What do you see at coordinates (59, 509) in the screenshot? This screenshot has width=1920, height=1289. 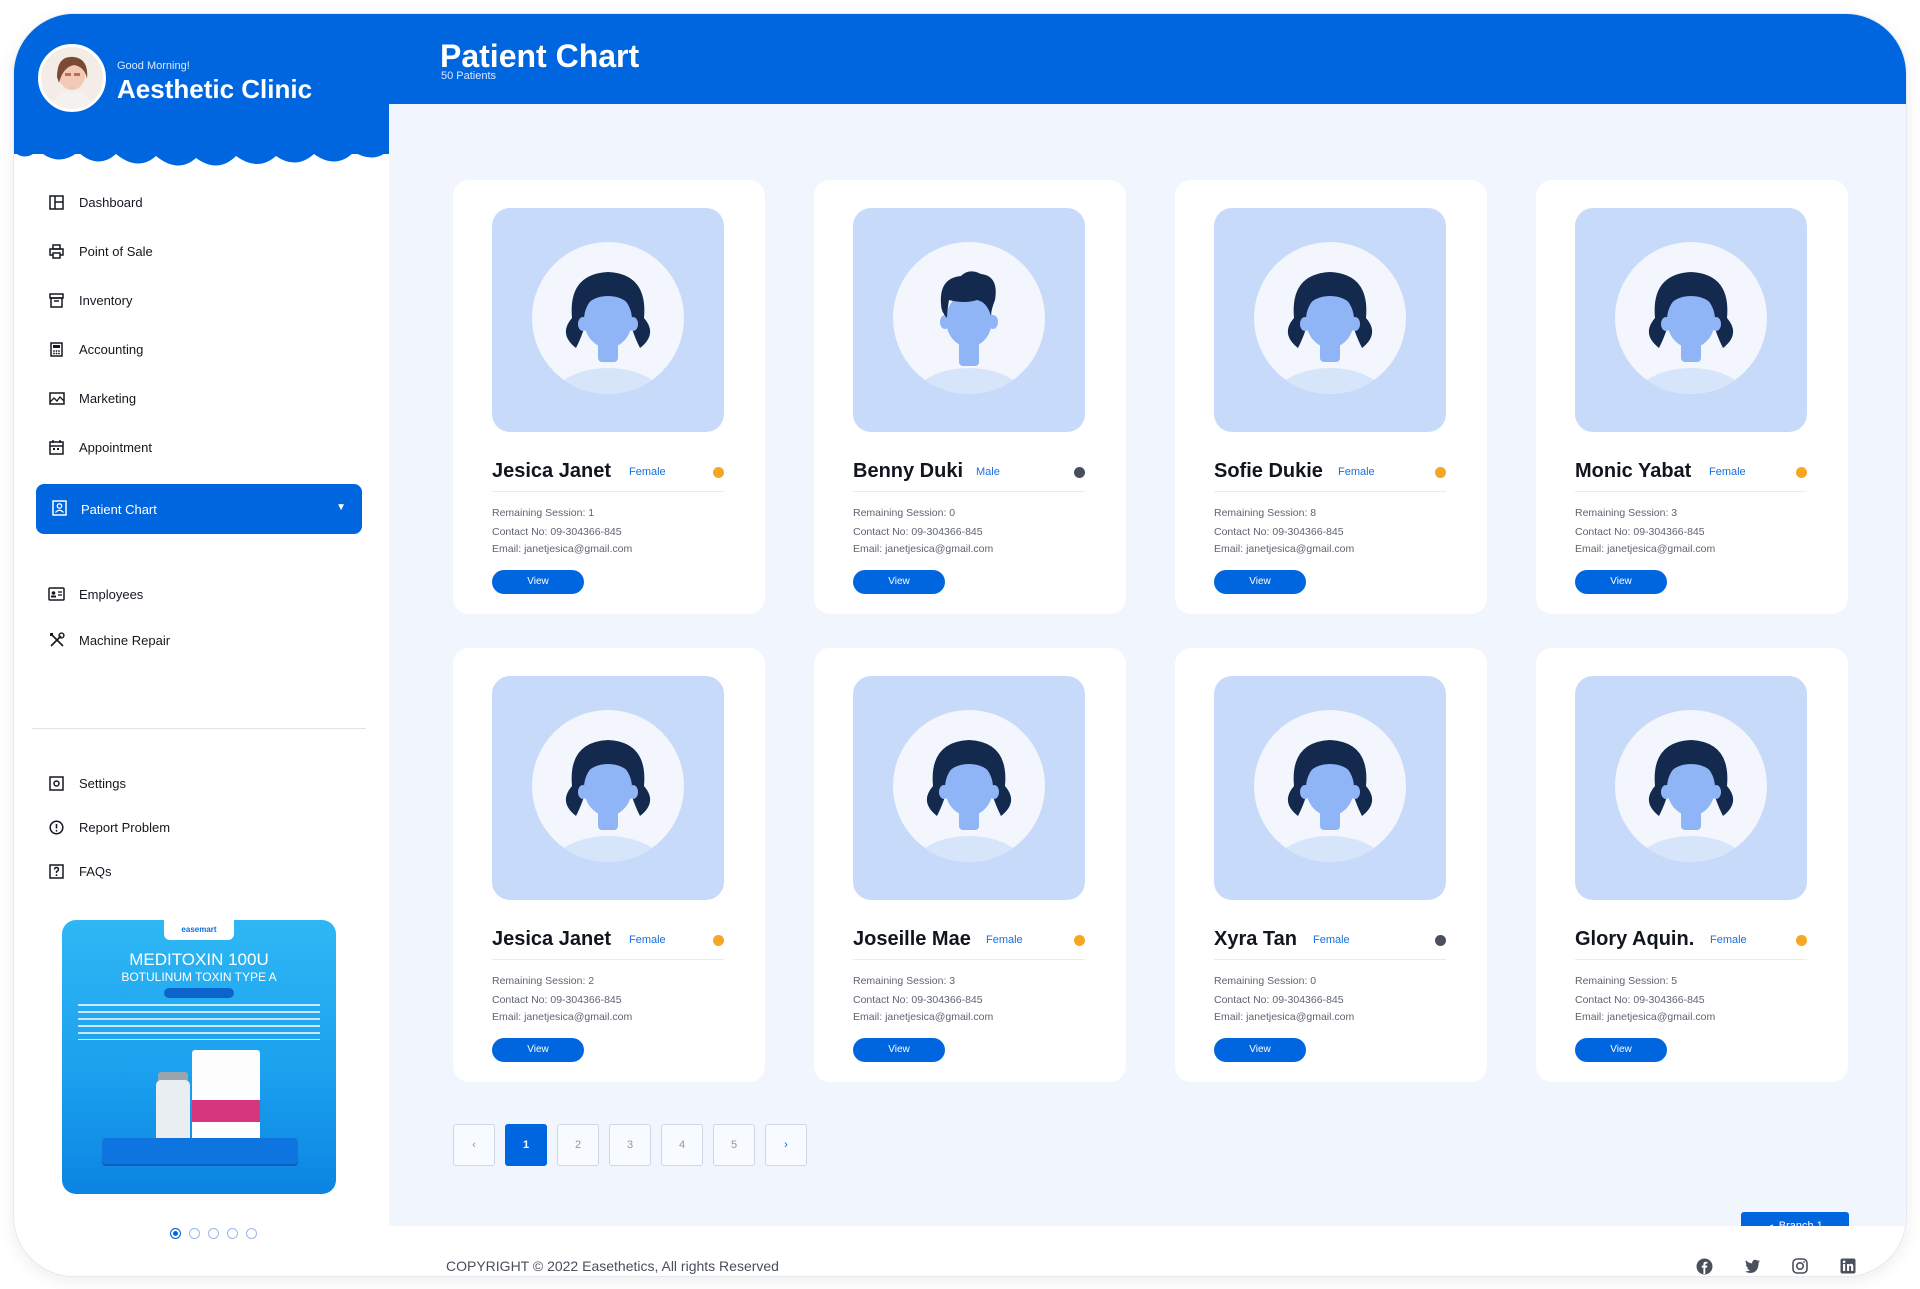 I see `patient-chart-icon` at bounding box center [59, 509].